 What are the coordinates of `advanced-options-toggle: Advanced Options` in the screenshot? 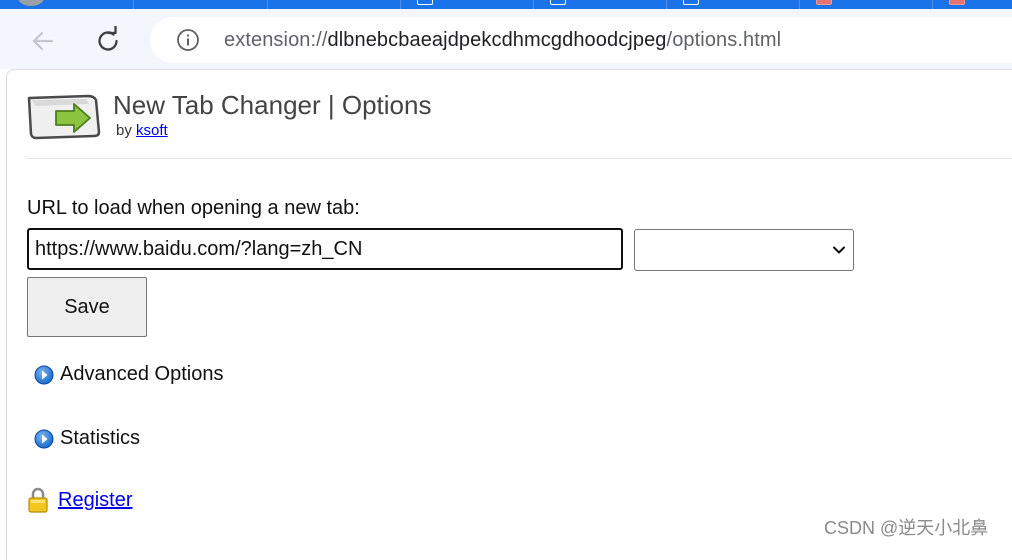 It's located at (128, 374).